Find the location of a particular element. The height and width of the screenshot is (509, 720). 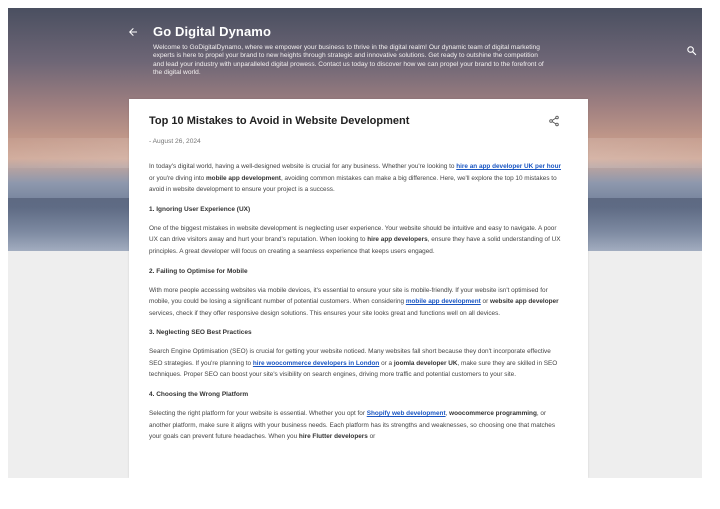

post-date: - August 26, 2024 is located at coordinates (175, 141).